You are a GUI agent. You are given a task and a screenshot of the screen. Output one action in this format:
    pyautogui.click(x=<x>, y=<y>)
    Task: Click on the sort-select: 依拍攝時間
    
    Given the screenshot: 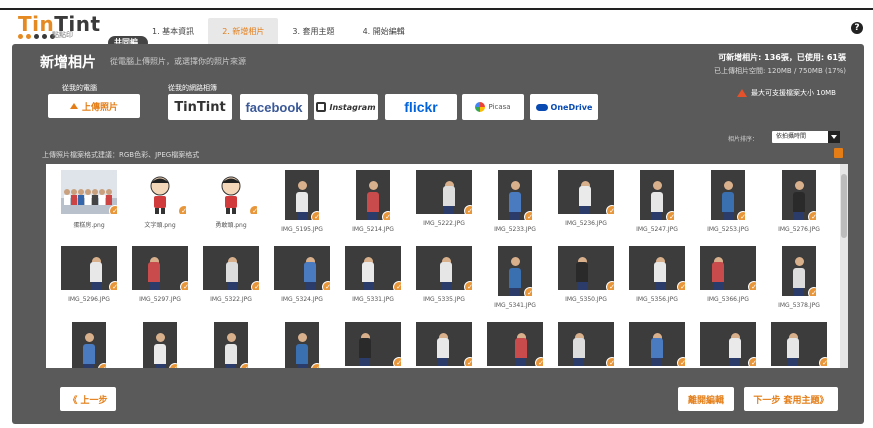 What is the action you would take?
    pyautogui.click(x=806, y=137)
    